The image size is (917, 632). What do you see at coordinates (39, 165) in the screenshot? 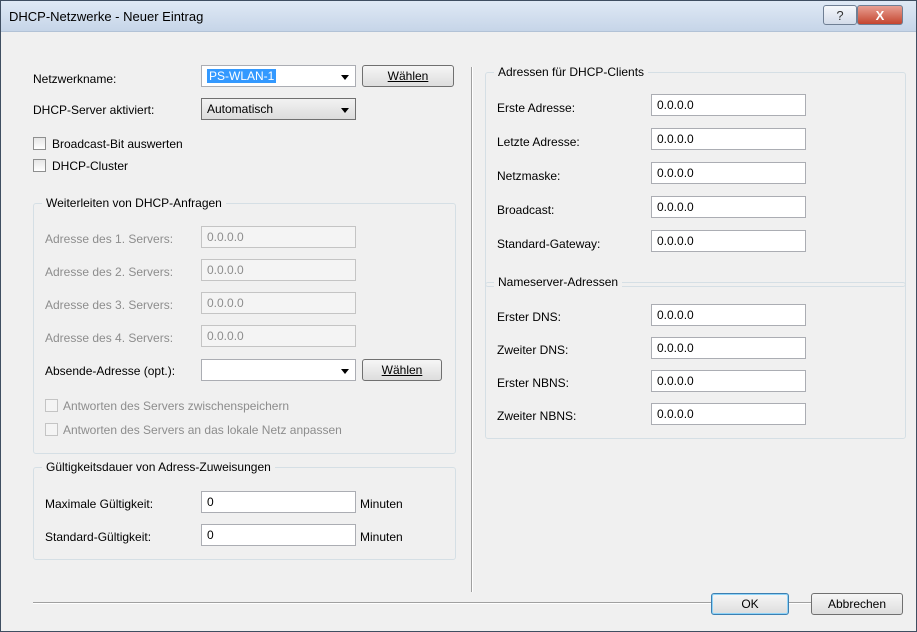
I see `dhcp-cluster-checkbox` at bounding box center [39, 165].